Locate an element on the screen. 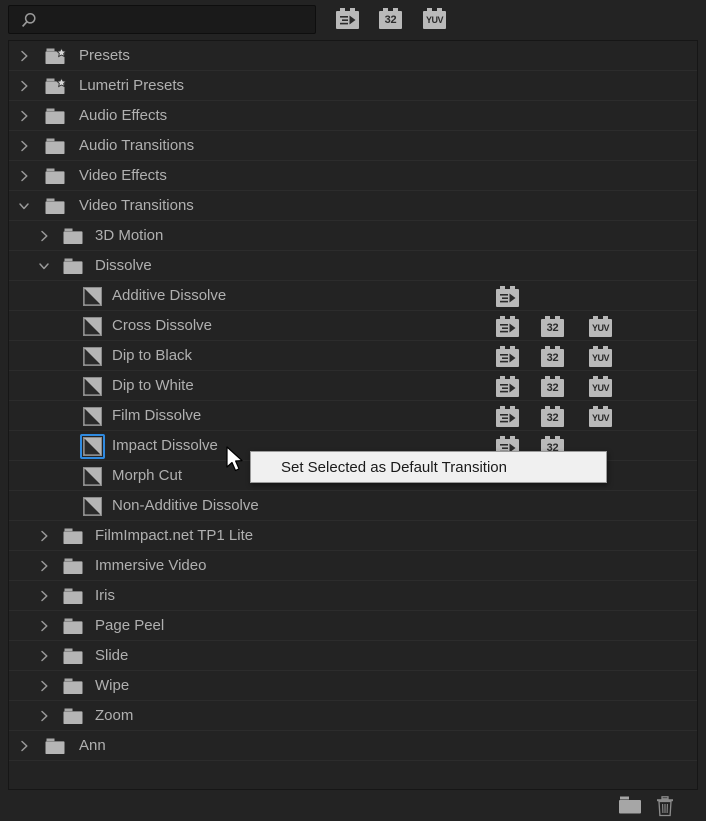  tree-row-label: FilmImpact.net TP1 Lite is located at coordinates (174, 535).